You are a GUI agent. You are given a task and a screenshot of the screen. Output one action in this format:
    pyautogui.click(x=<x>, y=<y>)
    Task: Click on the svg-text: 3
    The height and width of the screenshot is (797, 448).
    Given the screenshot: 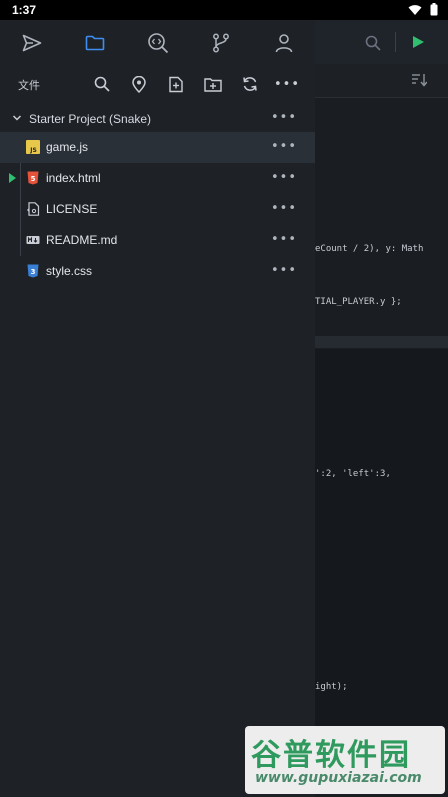 What is the action you would take?
    pyautogui.click(x=33, y=272)
    